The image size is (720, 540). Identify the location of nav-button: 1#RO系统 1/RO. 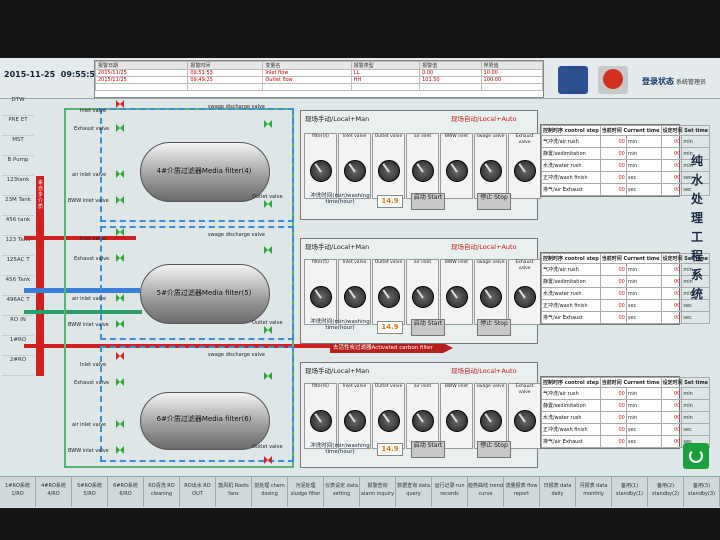
(18, 492).